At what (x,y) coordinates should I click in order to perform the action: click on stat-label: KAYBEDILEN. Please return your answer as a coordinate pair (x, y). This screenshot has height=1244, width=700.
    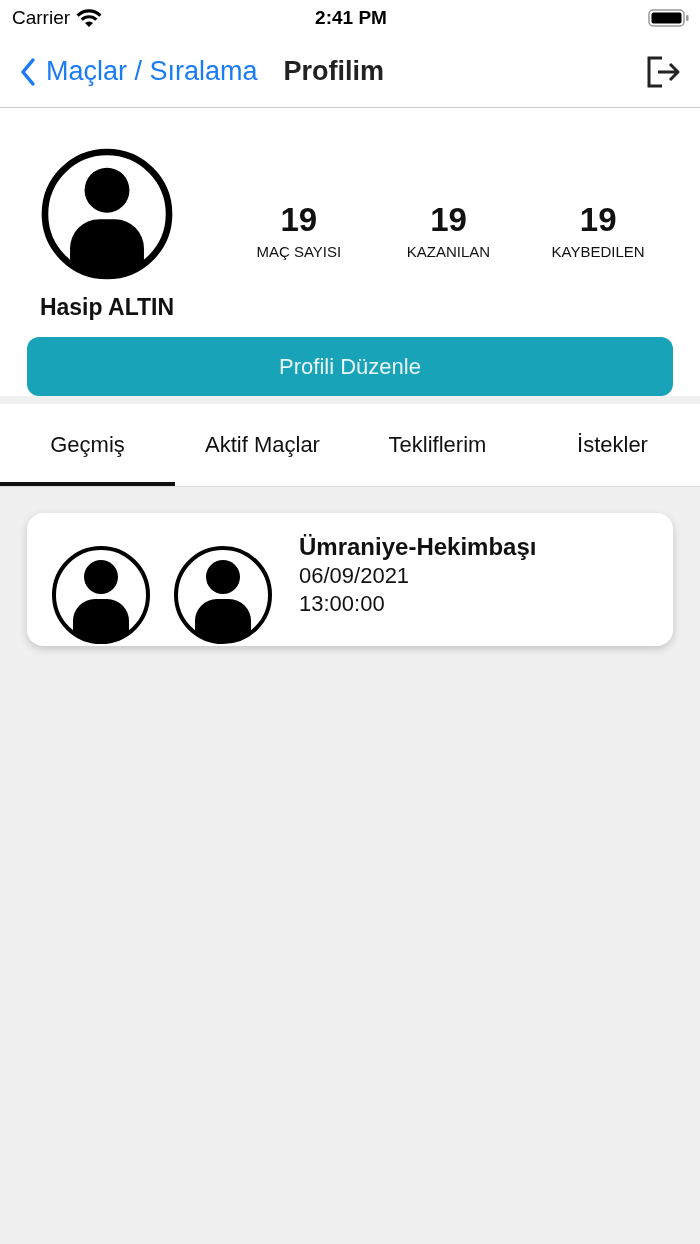
    Looking at the image, I should click on (598, 251).